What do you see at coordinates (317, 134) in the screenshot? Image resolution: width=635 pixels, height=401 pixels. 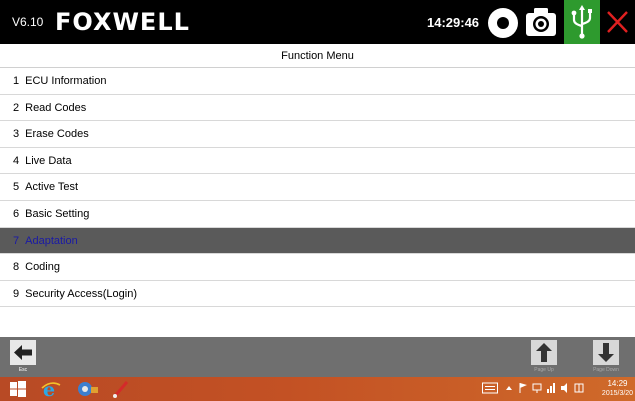 I see `menu-item: 3 Erase Codes` at bounding box center [317, 134].